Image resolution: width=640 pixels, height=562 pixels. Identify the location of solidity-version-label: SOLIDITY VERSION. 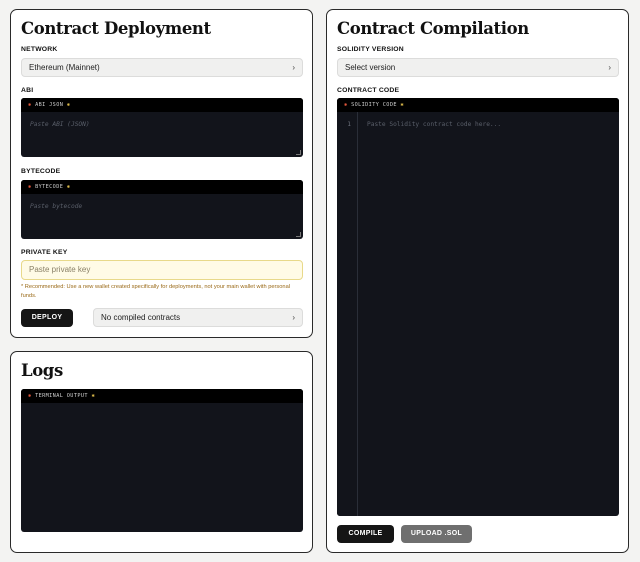
(370, 49).